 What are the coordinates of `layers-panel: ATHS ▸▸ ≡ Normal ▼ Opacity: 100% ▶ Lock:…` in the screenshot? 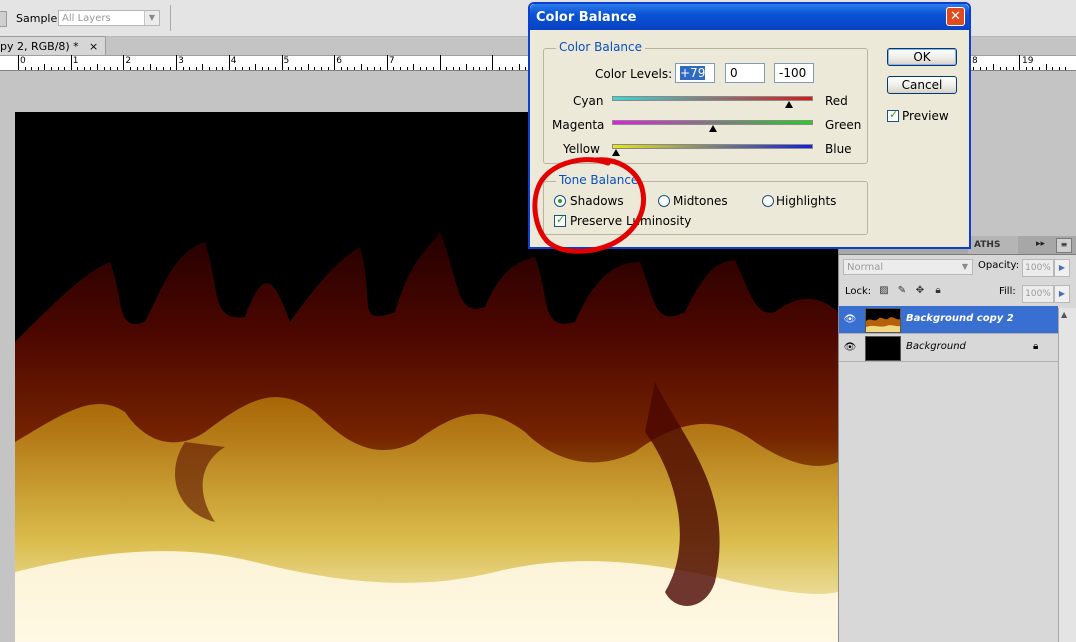 It's located at (957, 439).